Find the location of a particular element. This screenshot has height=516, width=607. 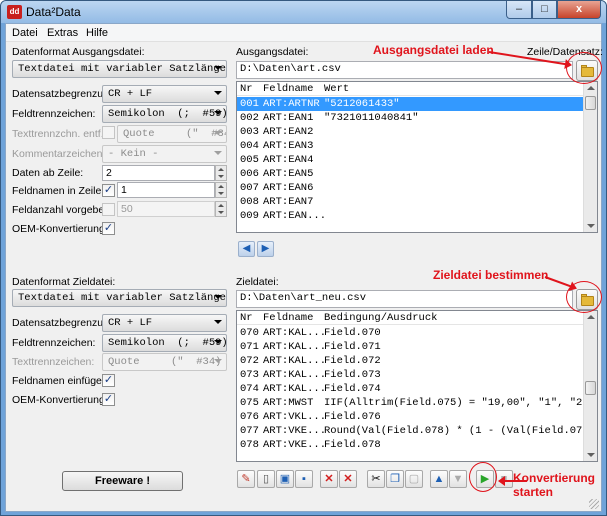

col-header-ausdruck: Bedingung/Ausdruck is located at coordinates (380, 318).